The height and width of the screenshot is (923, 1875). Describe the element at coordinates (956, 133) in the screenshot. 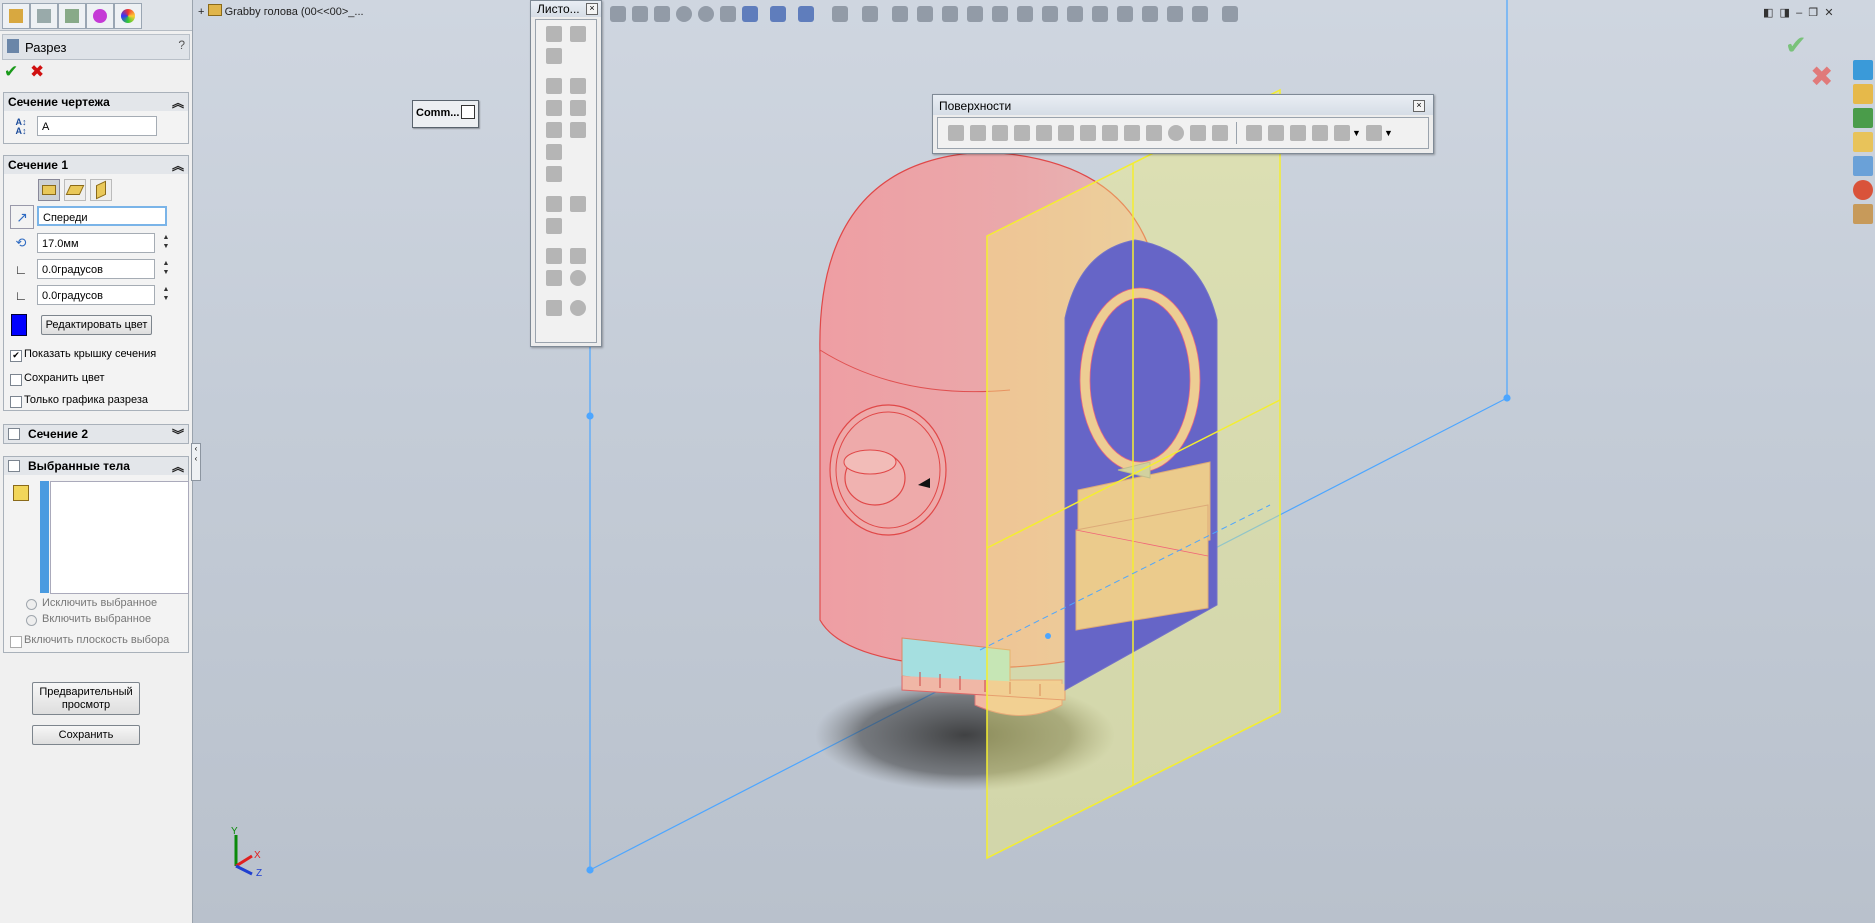

I see `extruded-surface-icon` at that location.